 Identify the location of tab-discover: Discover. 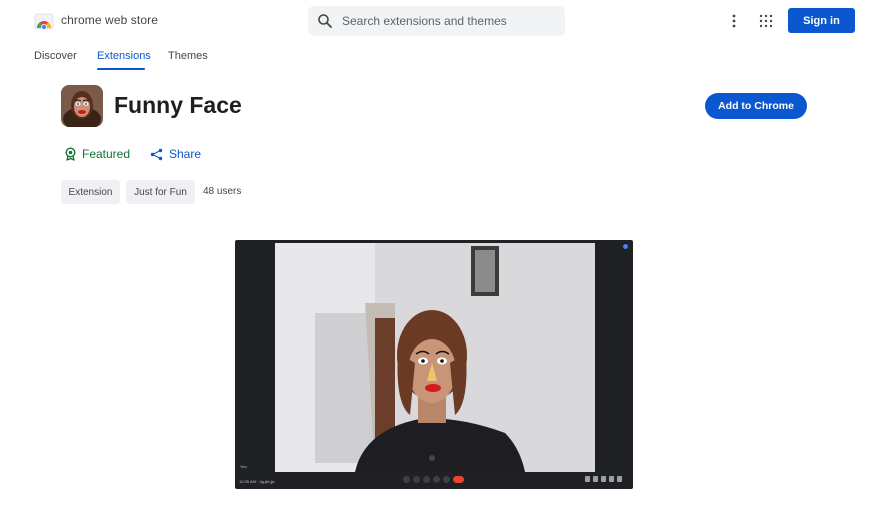
(55, 56).